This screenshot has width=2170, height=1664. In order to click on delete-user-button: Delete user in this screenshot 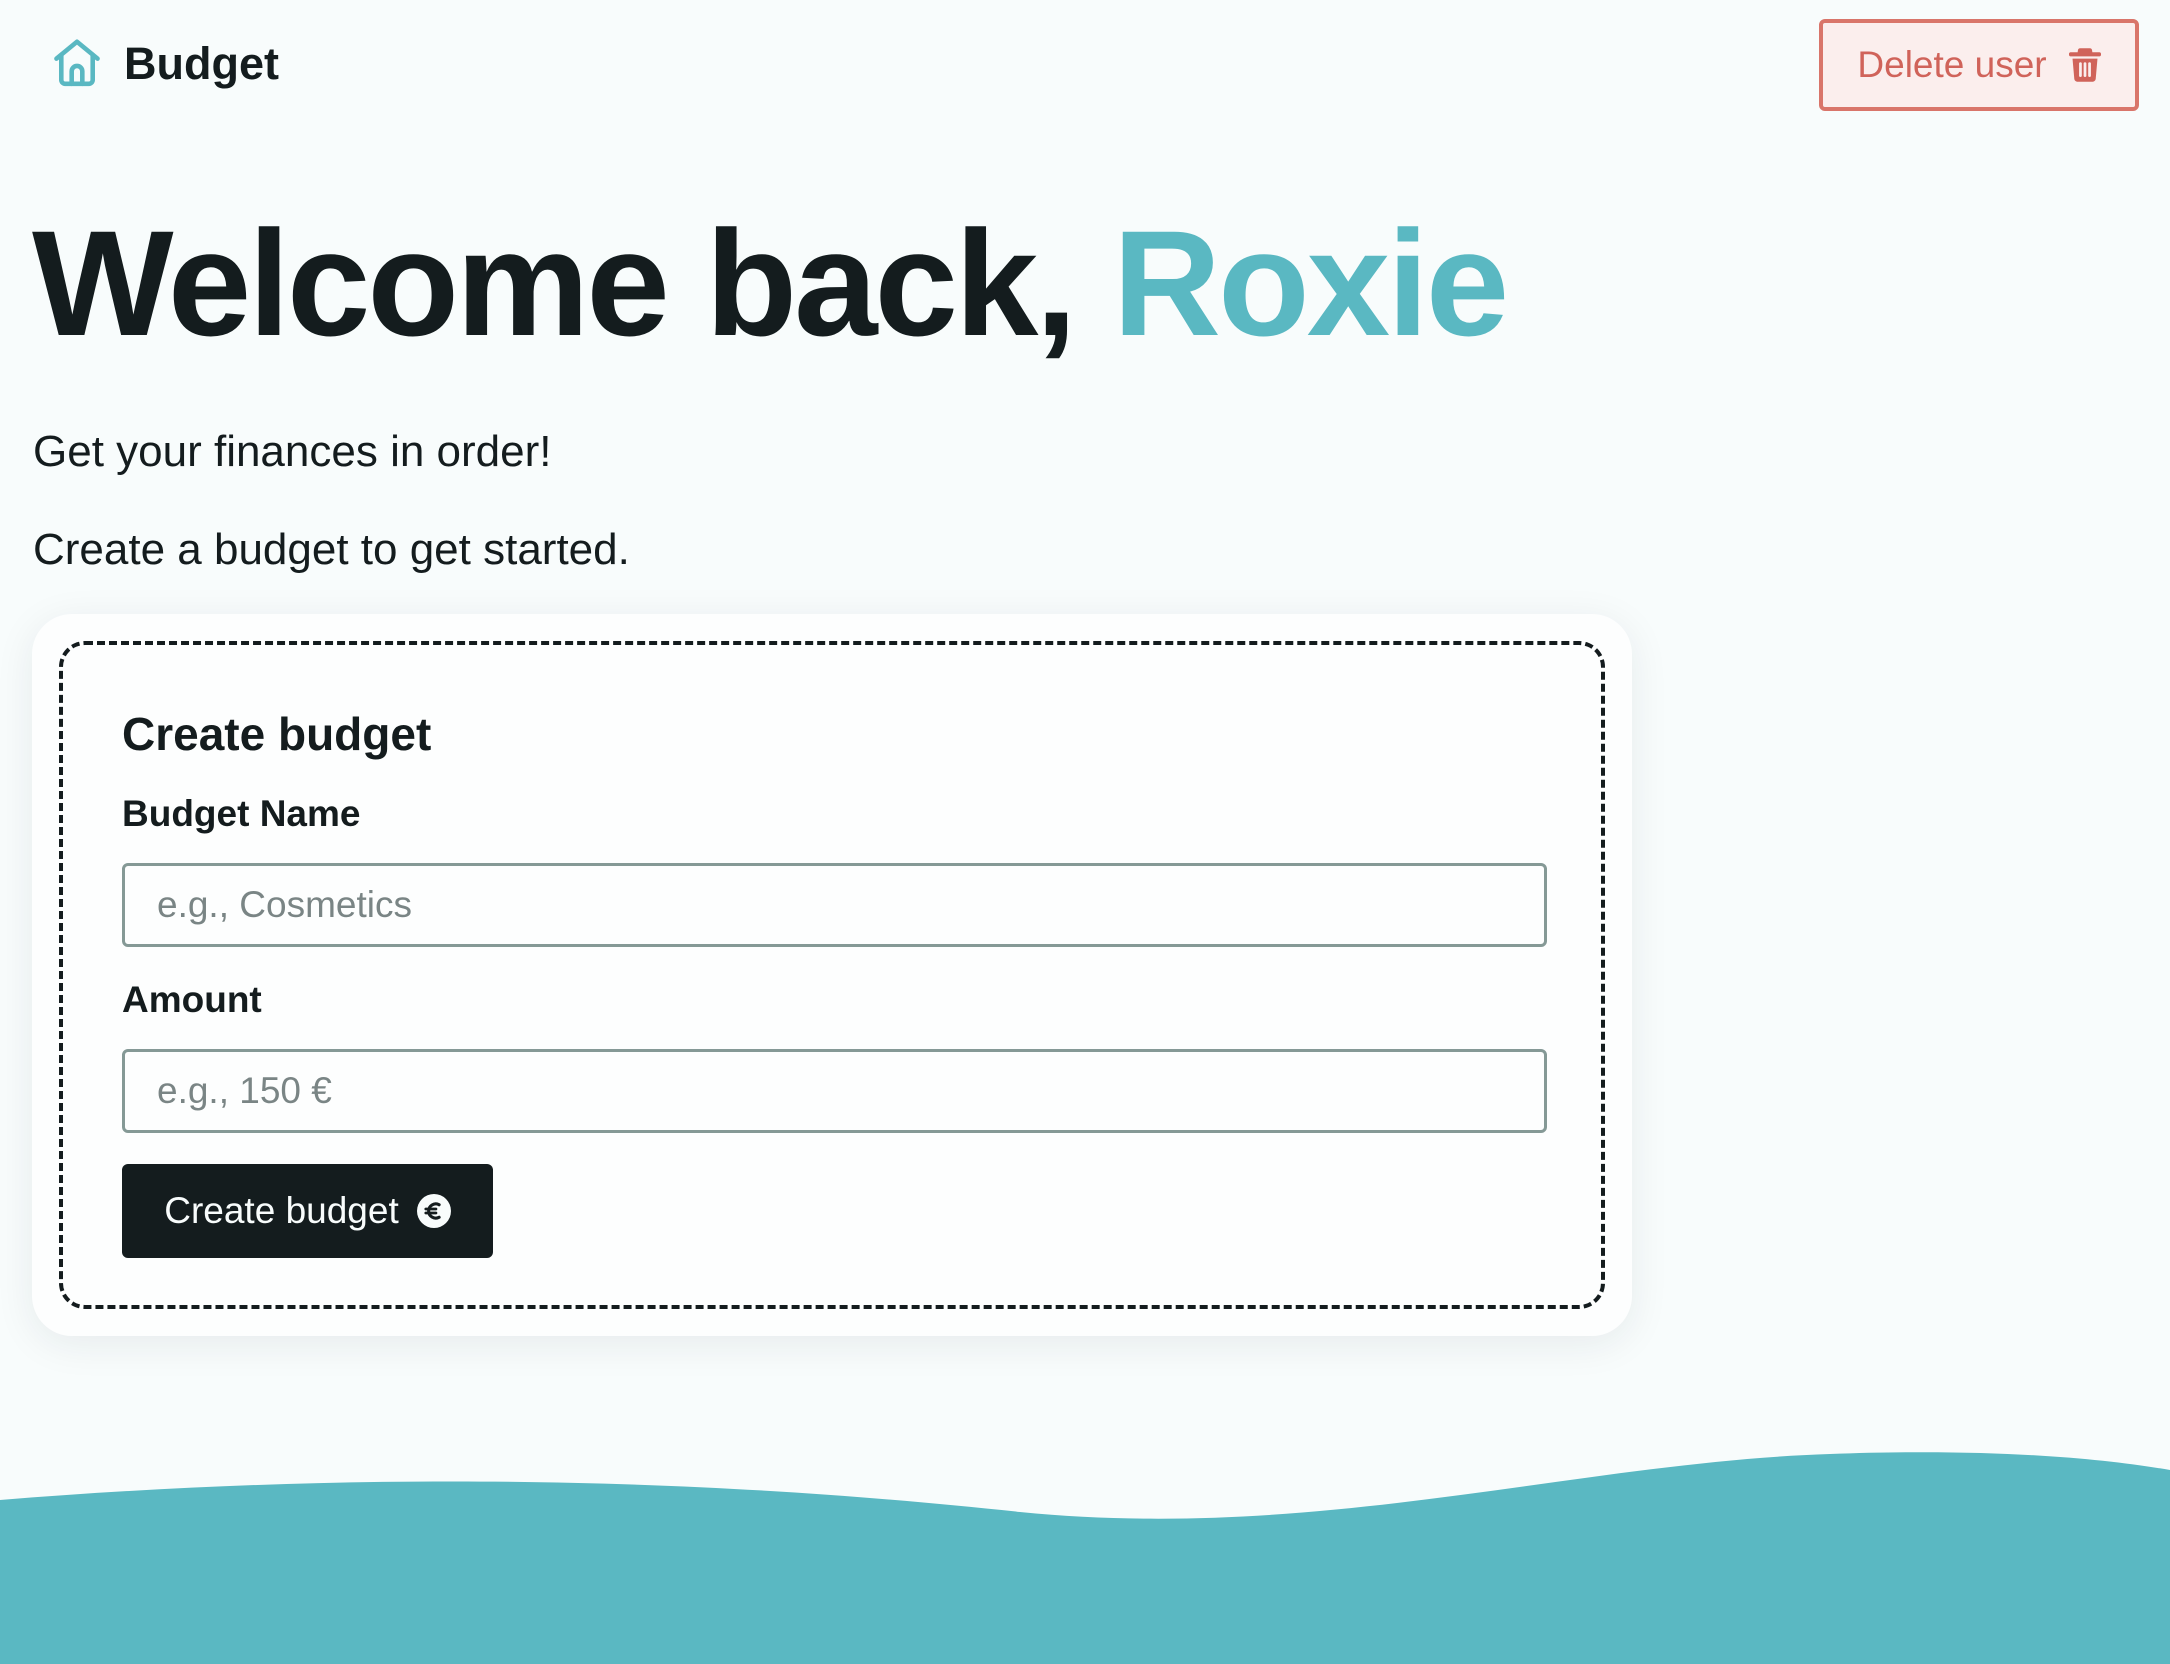, I will do `click(1979, 65)`.